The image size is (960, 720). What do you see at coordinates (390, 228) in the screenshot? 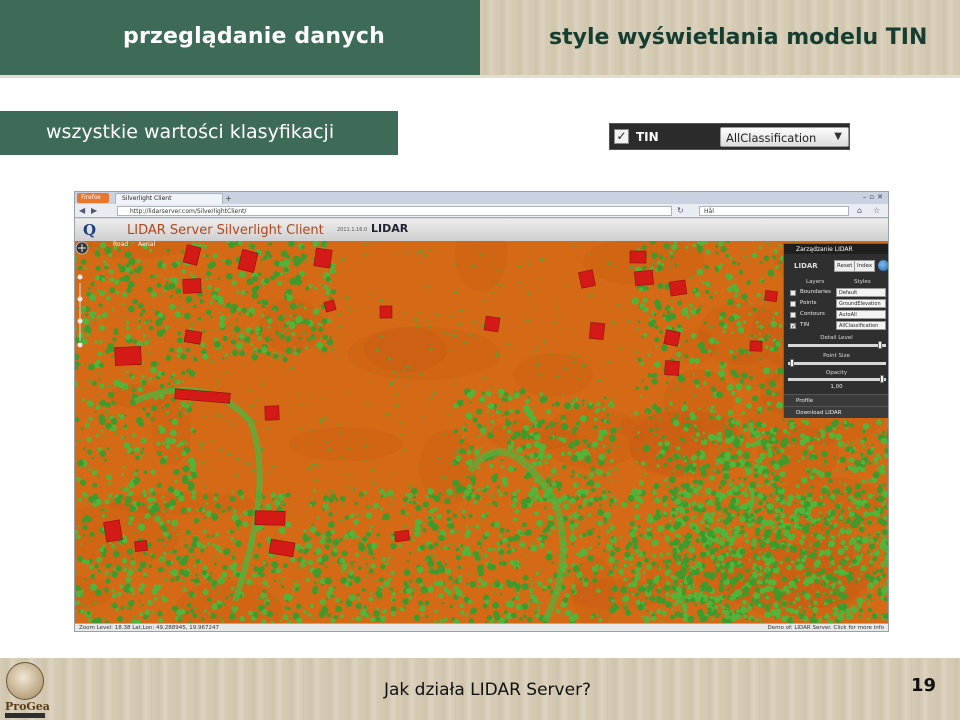
I see `lidar-logo: LIDAR` at bounding box center [390, 228].